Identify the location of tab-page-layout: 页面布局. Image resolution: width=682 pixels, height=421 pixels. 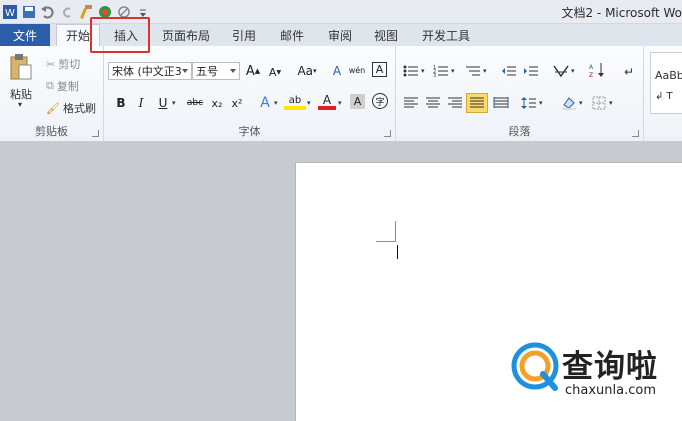
(186, 35).